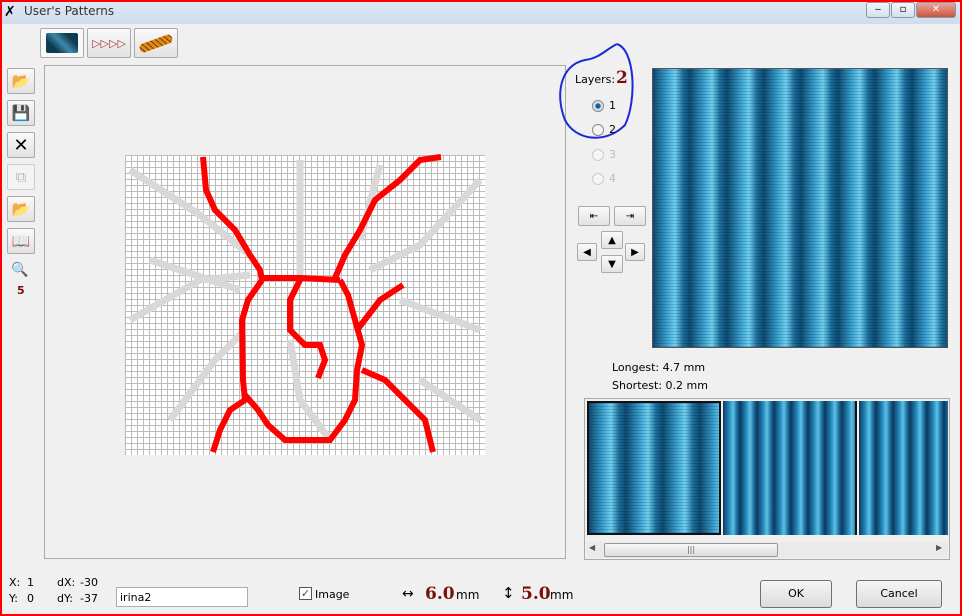 The width and height of the screenshot is (962, 616). I want to click on x-value: 1, so click(30, 582).